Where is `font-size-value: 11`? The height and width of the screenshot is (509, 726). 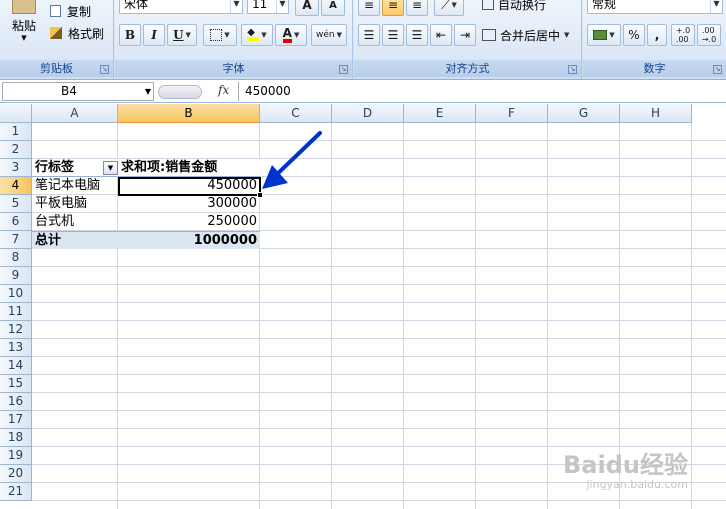
font-size-value: 11 is located at coordinates (260, 5).